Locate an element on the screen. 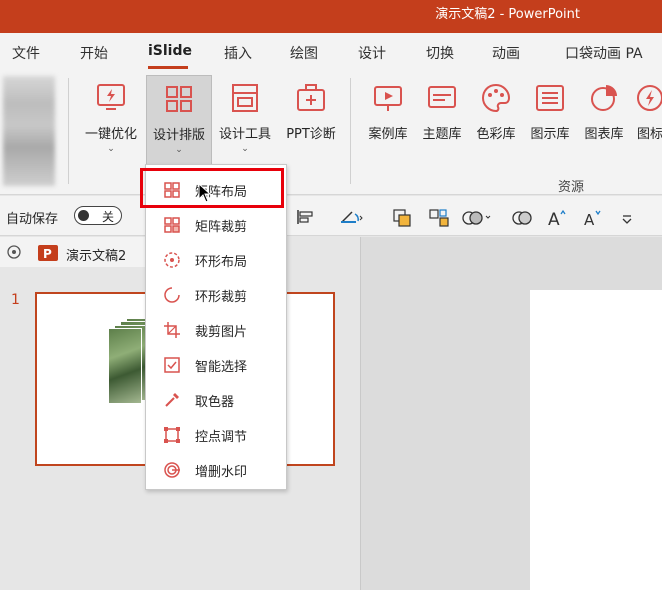 Image resolution: width=662 pixels, height=590 pixels. ring-layout-icon is located at coordinates (172, 260).